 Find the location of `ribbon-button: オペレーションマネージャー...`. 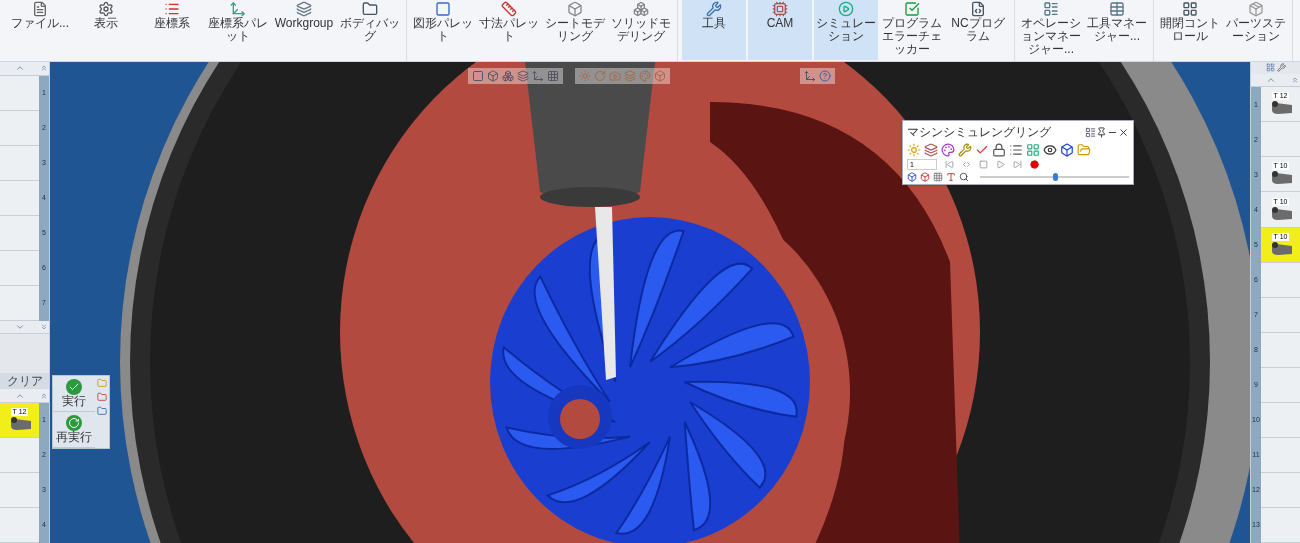

ribbon-button: オペレーションマネージャー... is located at coordinates (1051, 30).